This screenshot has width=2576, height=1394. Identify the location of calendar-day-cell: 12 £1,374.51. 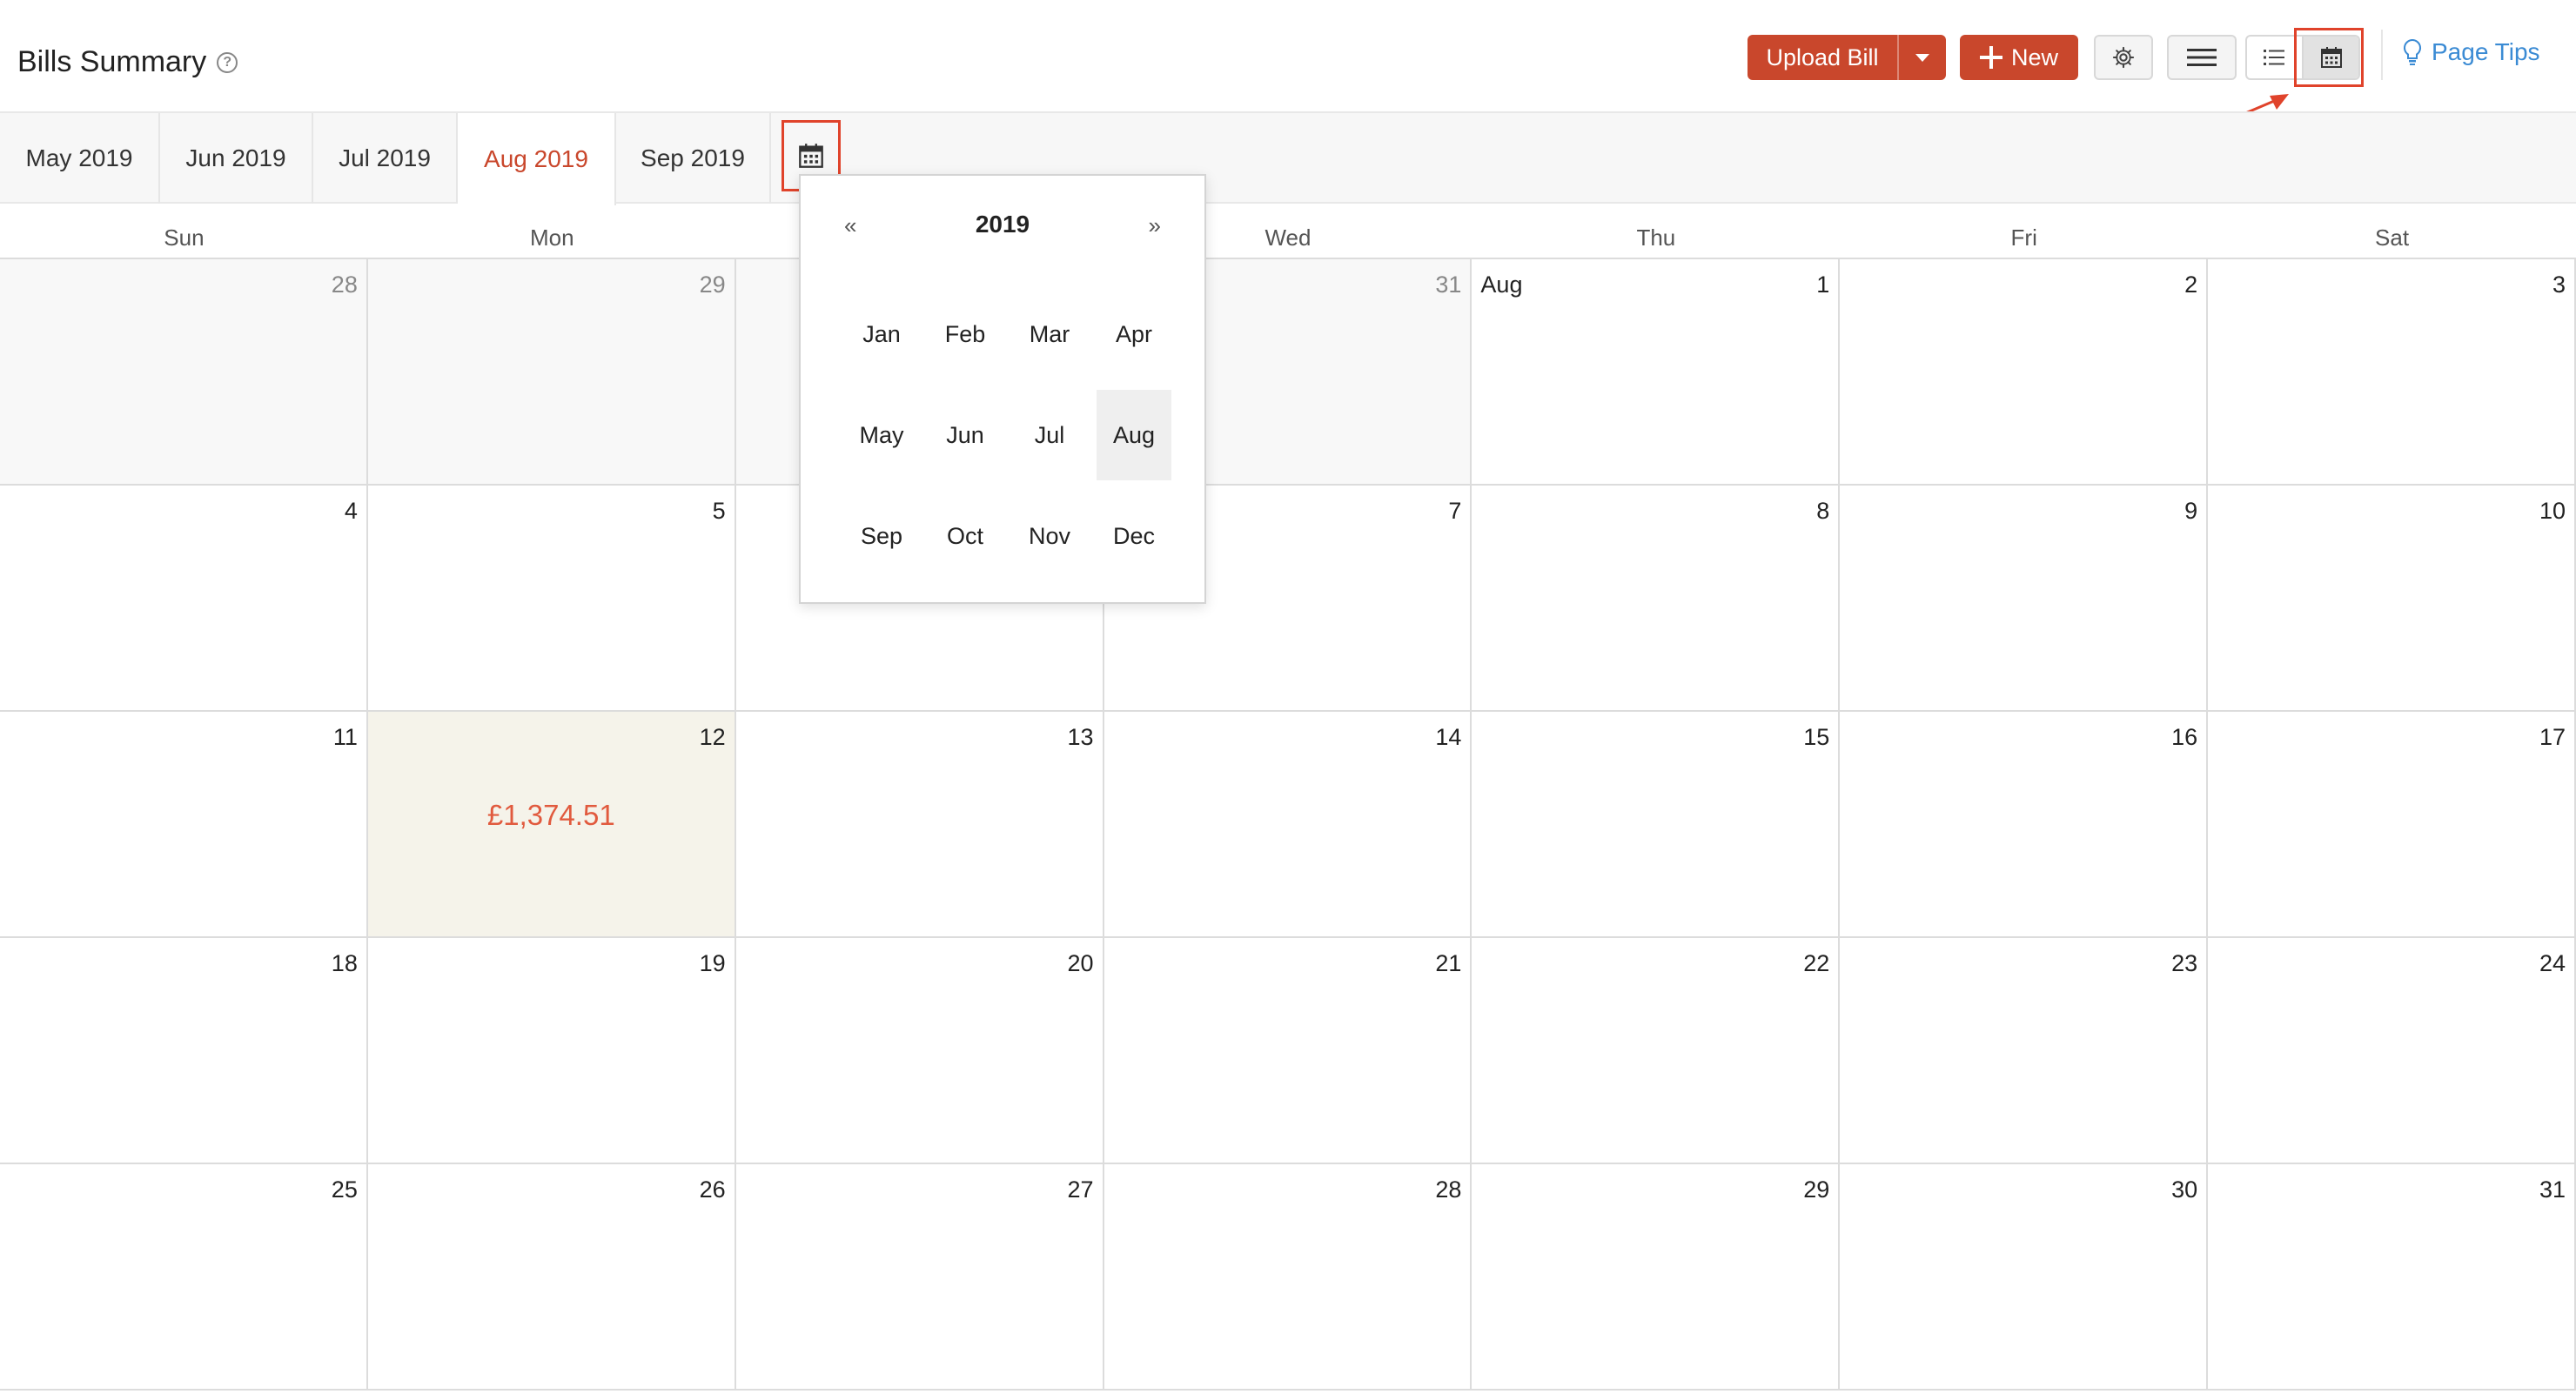
(552, 825).